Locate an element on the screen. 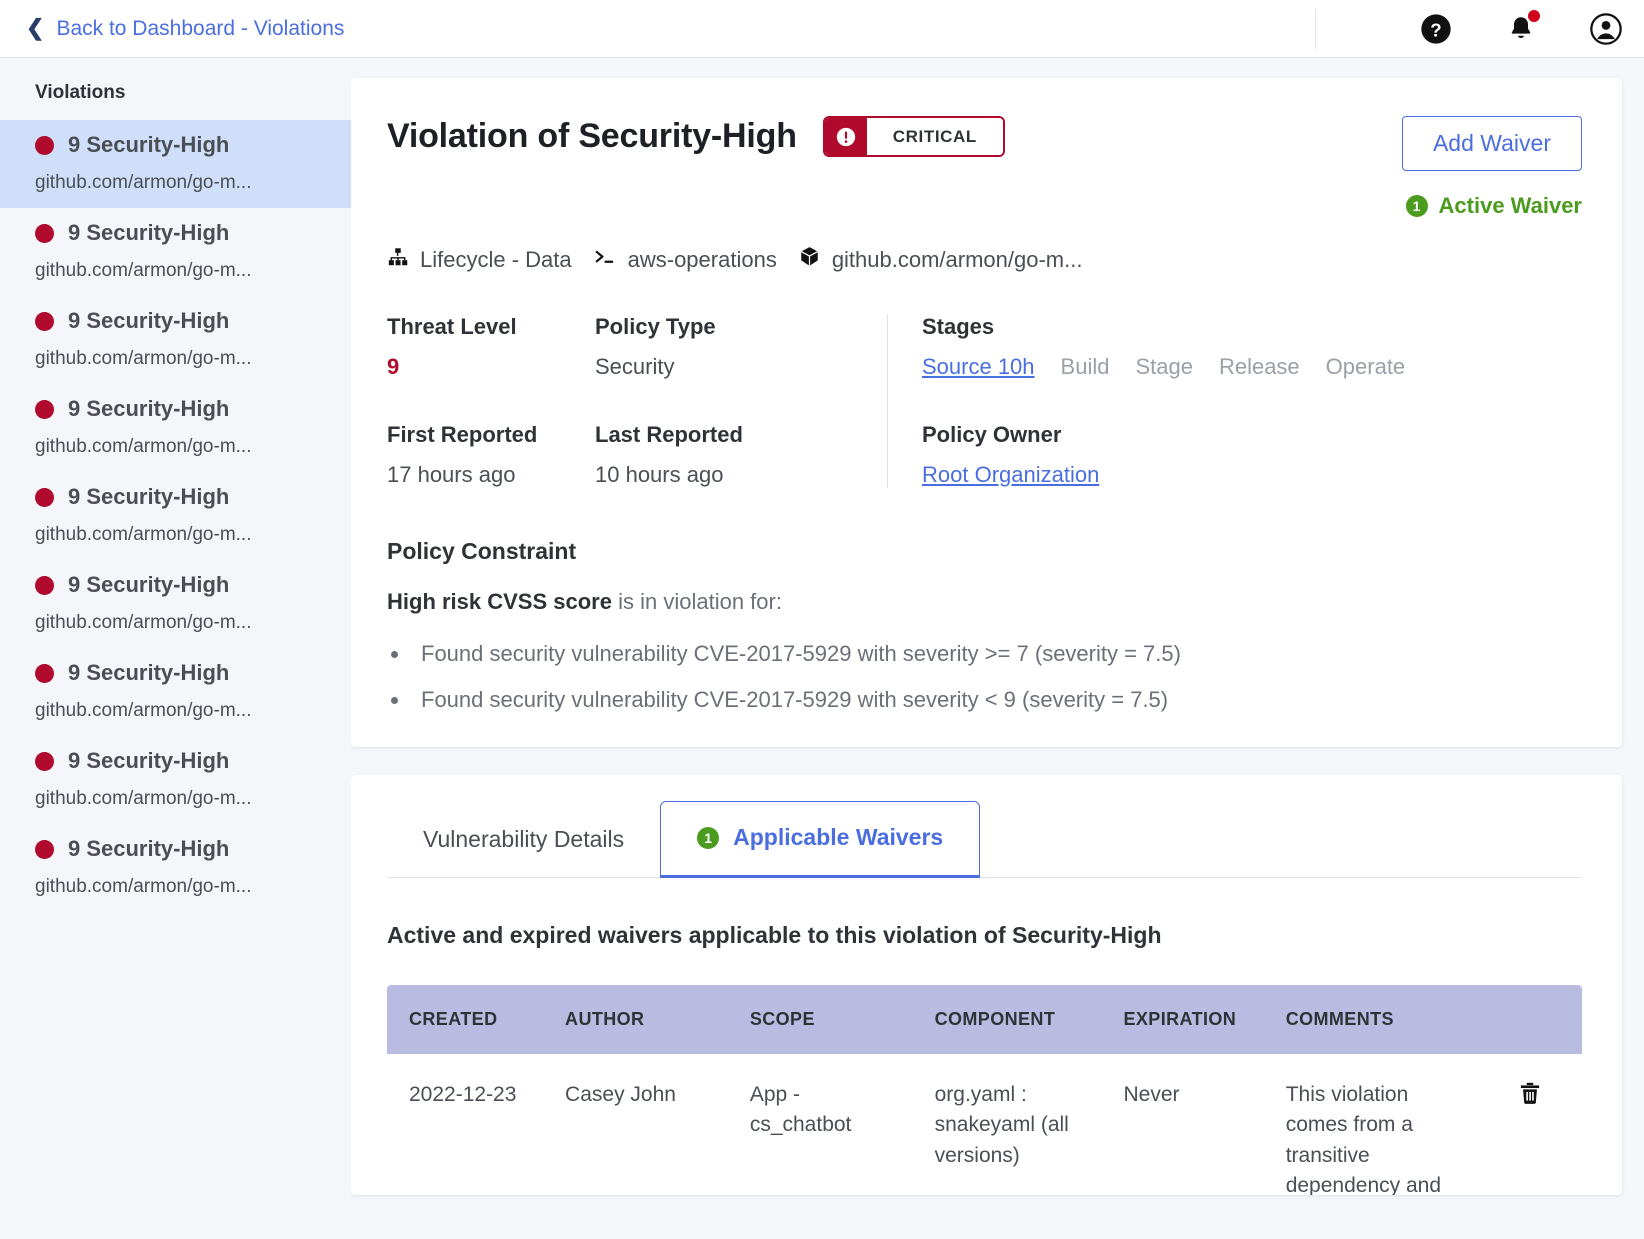 This screenshot has width=1644, height=1239. active-waiver-label: Active Waiver is located at coordinates (1510, 205).